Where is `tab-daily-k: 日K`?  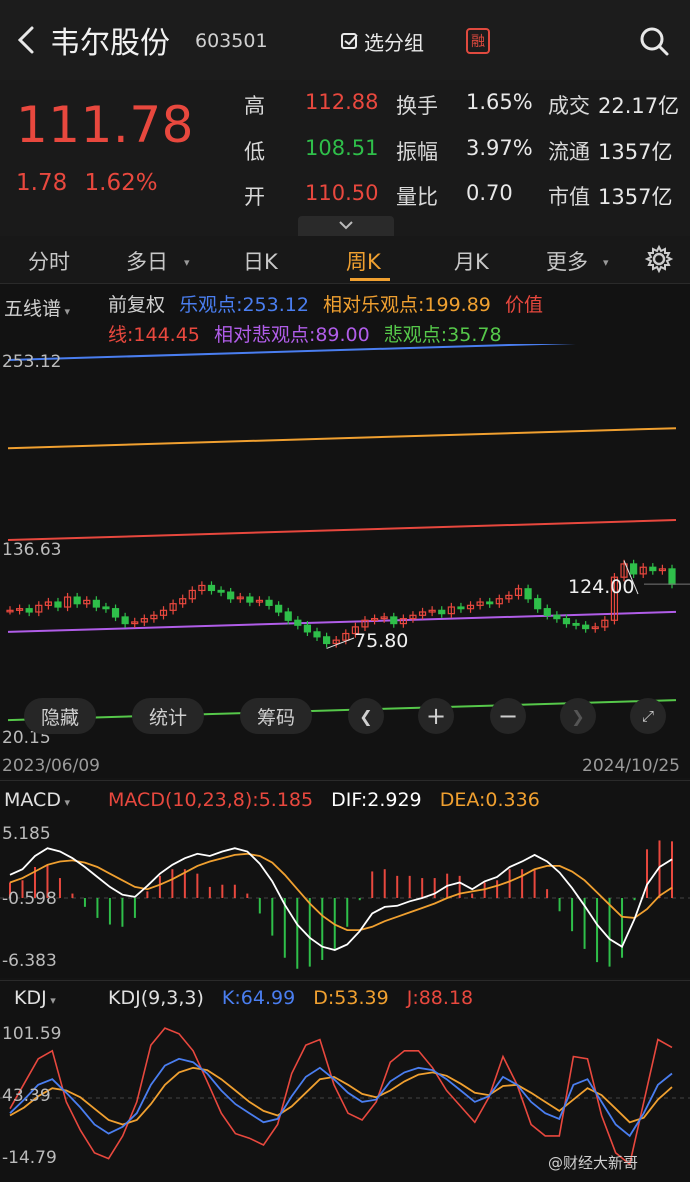
tab-daily-k: 日K is located at coordinates (260, 261).